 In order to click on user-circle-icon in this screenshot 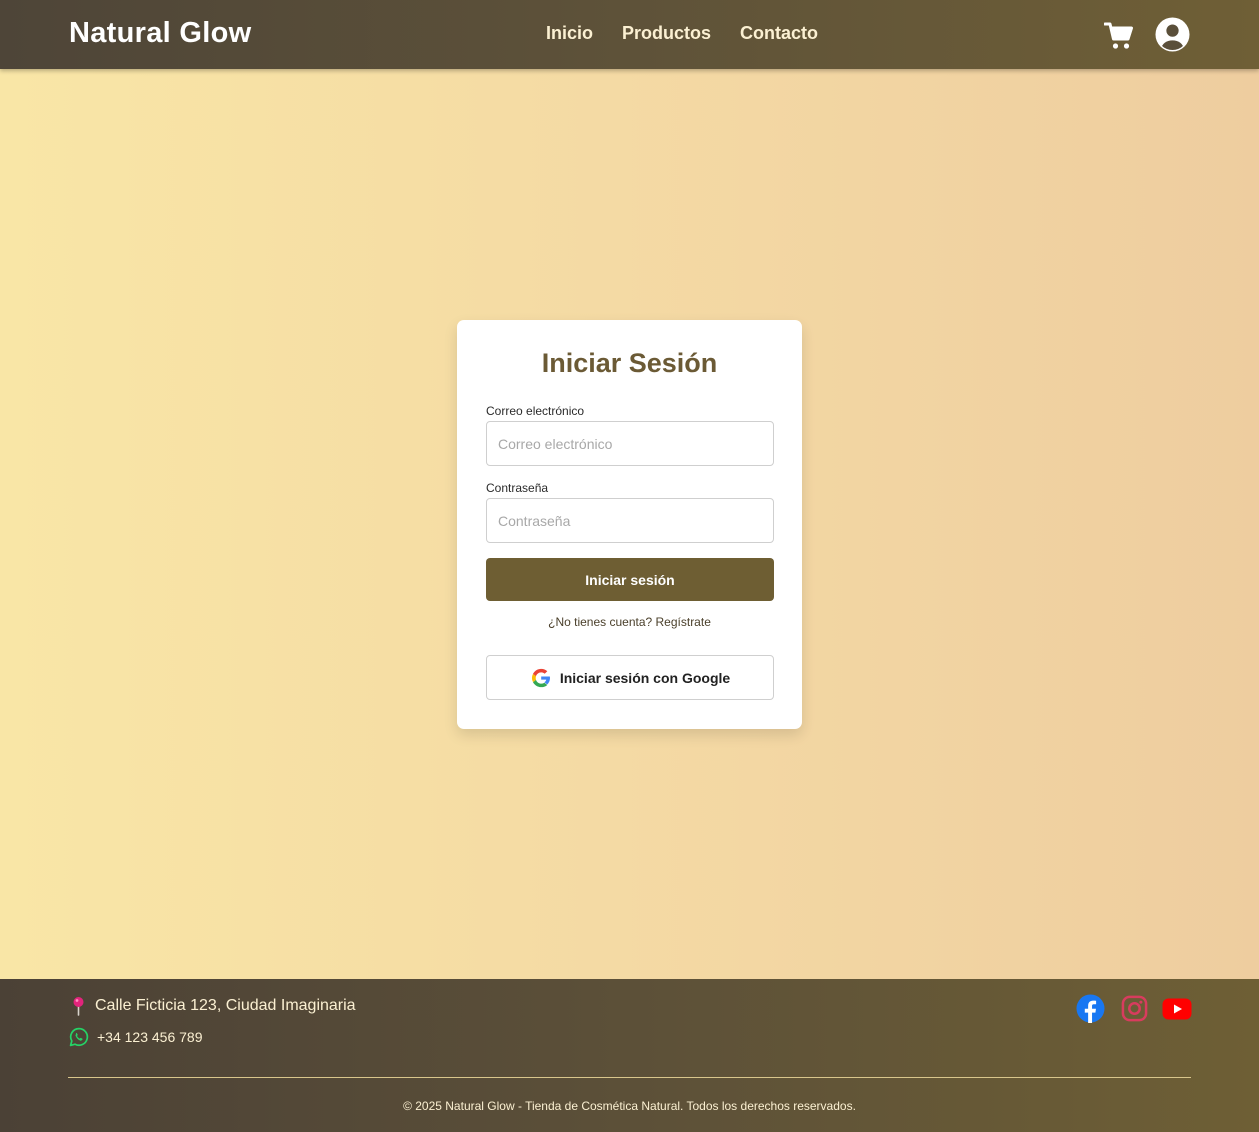, I will do `click(1172, 34)`.